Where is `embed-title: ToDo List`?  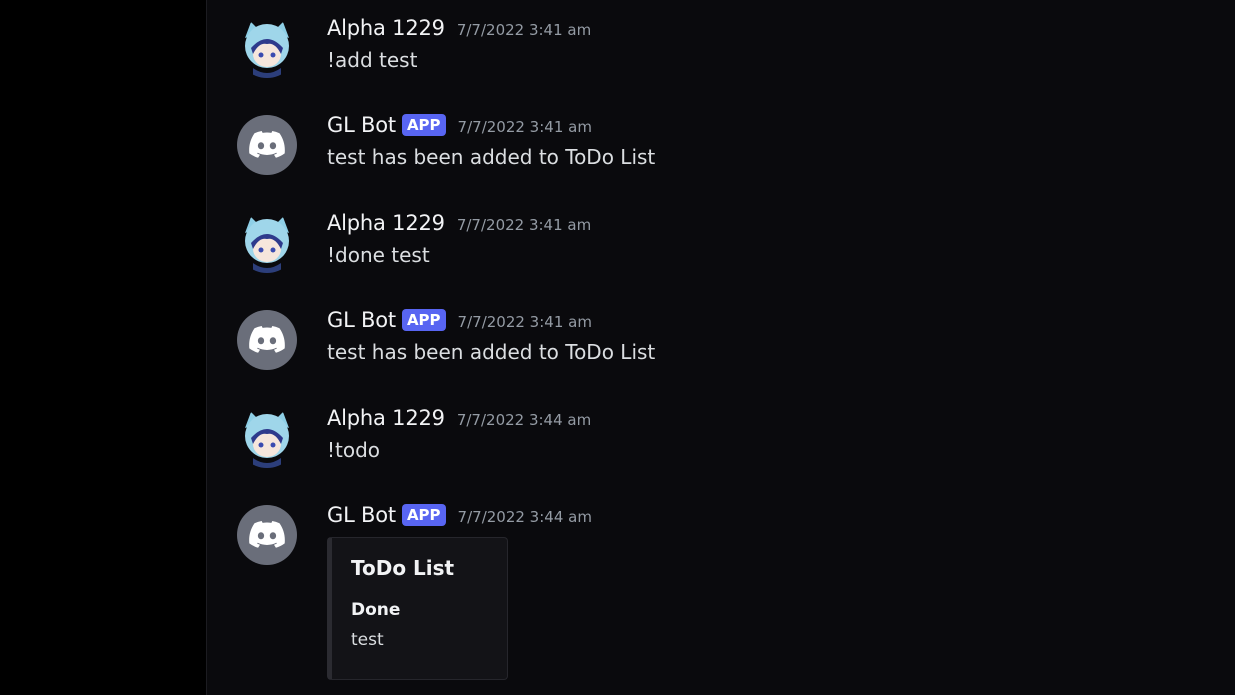 embed-title: ToDo List is located at coordinates (403, 568).